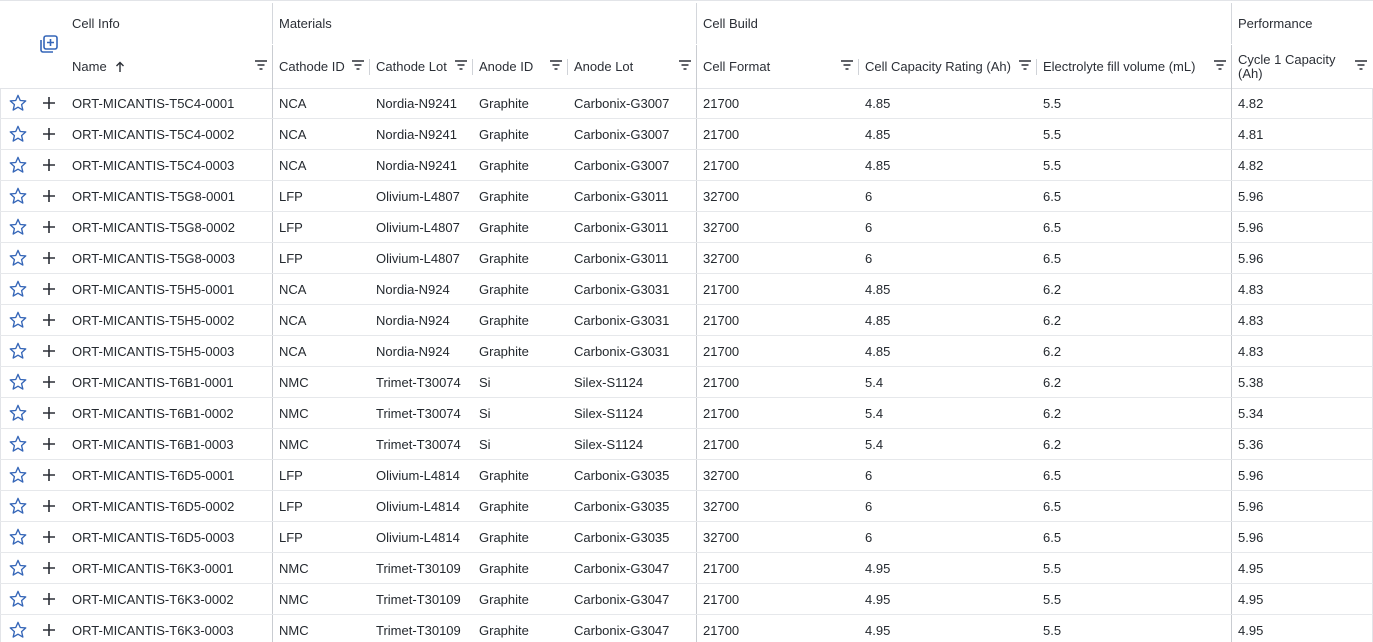  Describe the element at coordinates (120, 67) in the screenshot. I see `arrow-up-icon` at that location.